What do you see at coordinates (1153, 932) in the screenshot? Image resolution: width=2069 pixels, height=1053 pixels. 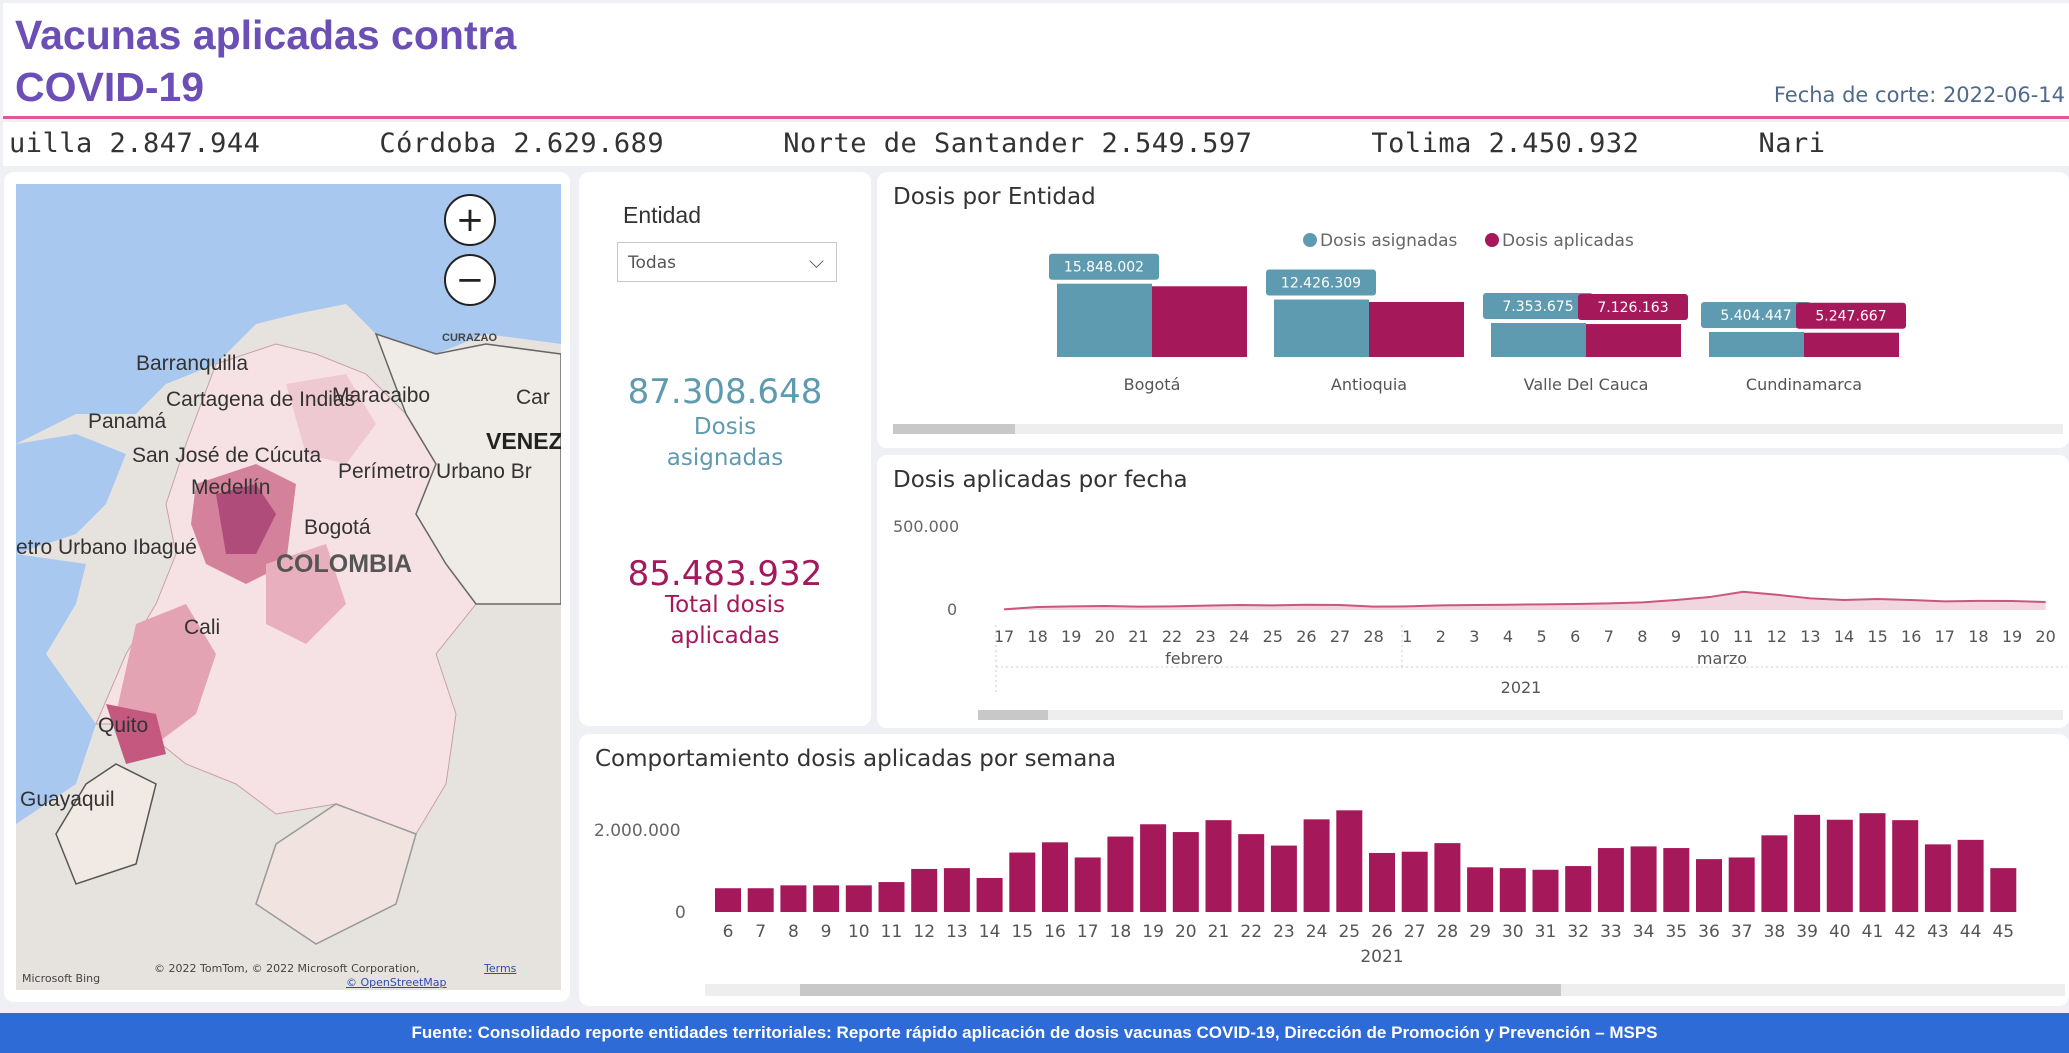 I see `x-tick-label: 19` at bounding box center [1153, 932].